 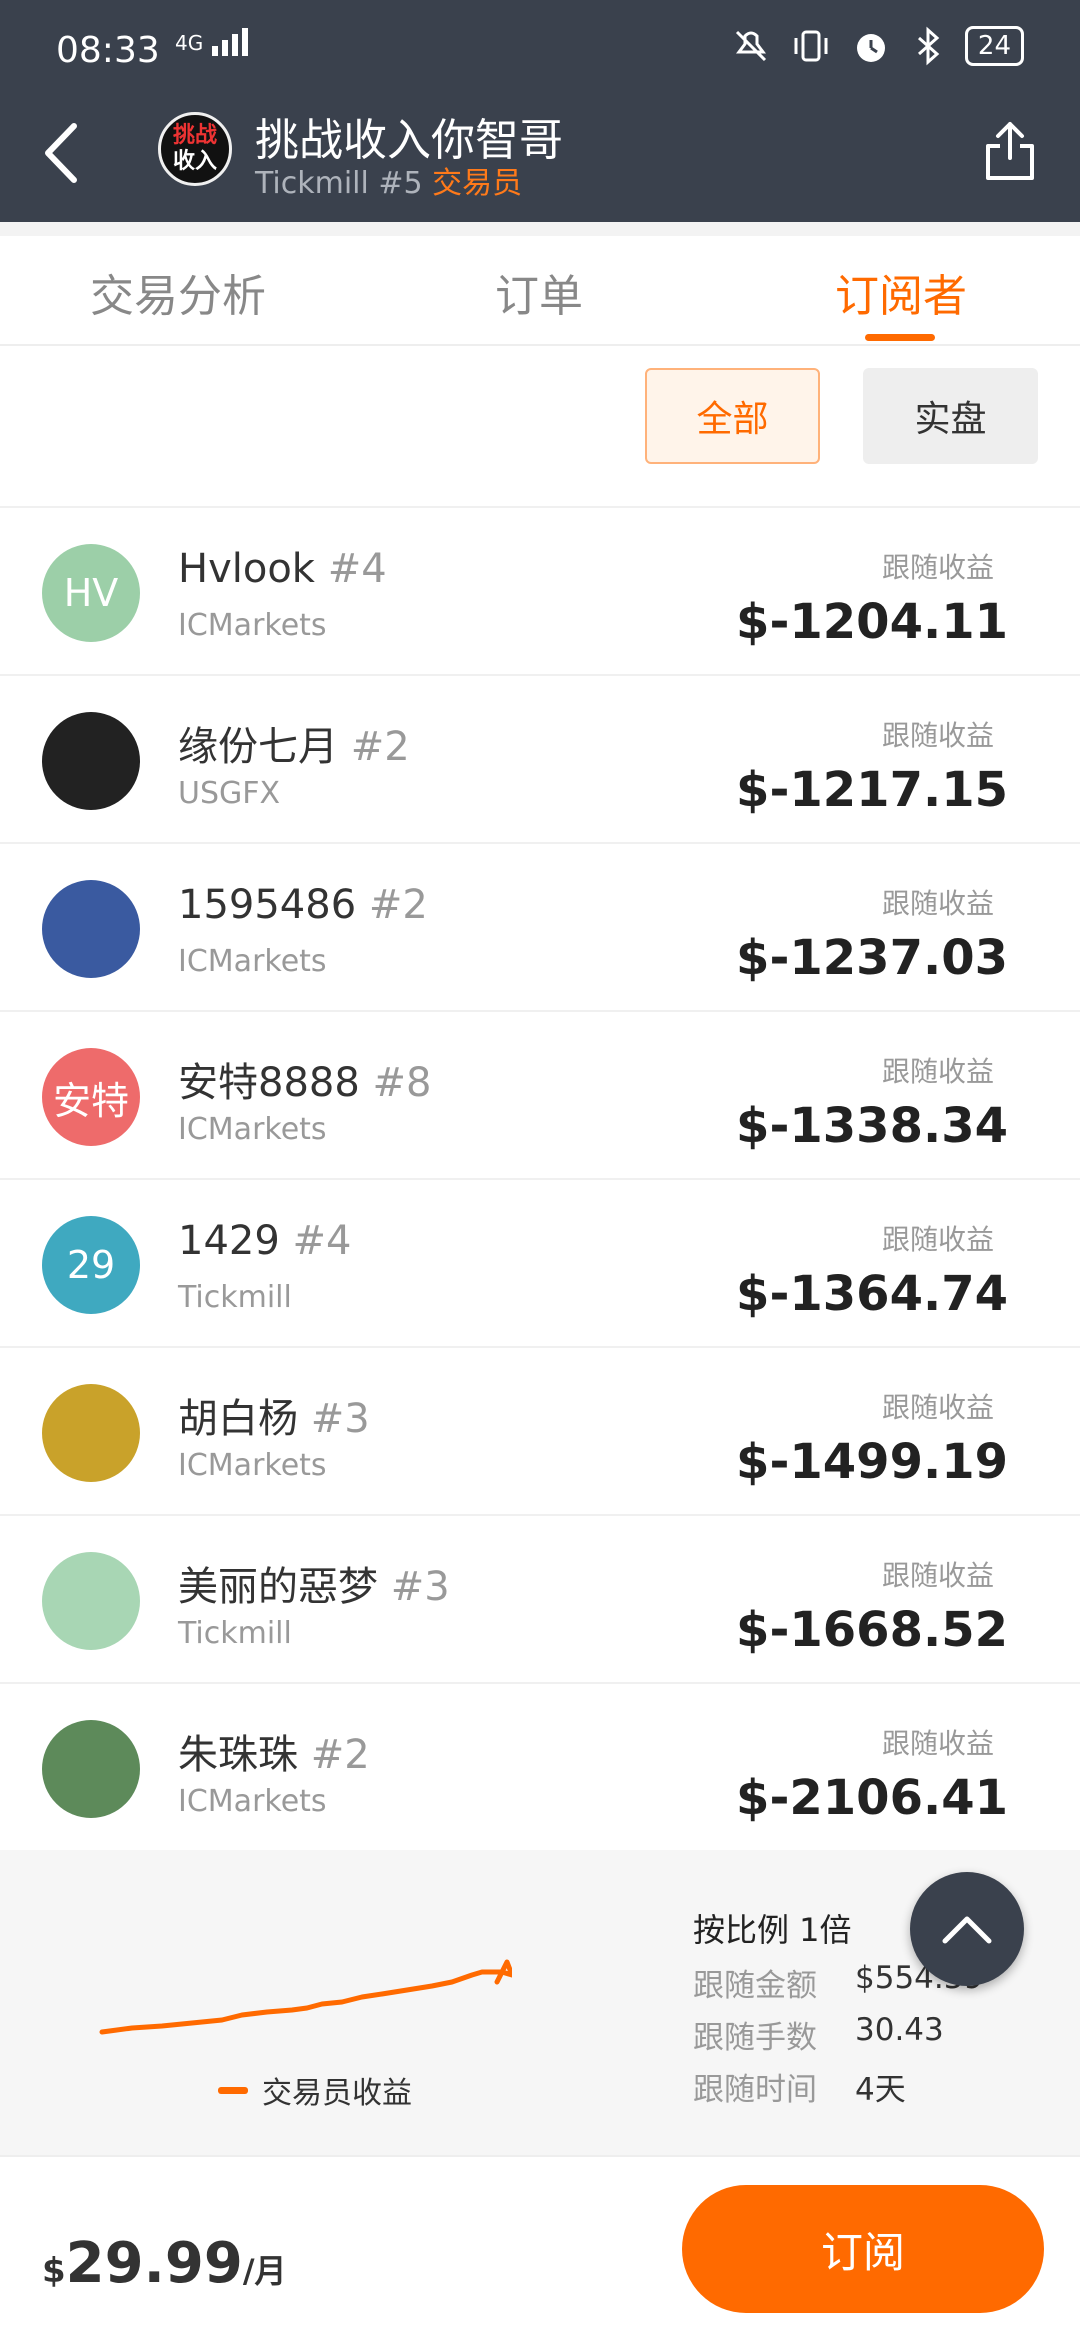 I want to click on filter-all-button: 全部, so click(x=732, y=416).